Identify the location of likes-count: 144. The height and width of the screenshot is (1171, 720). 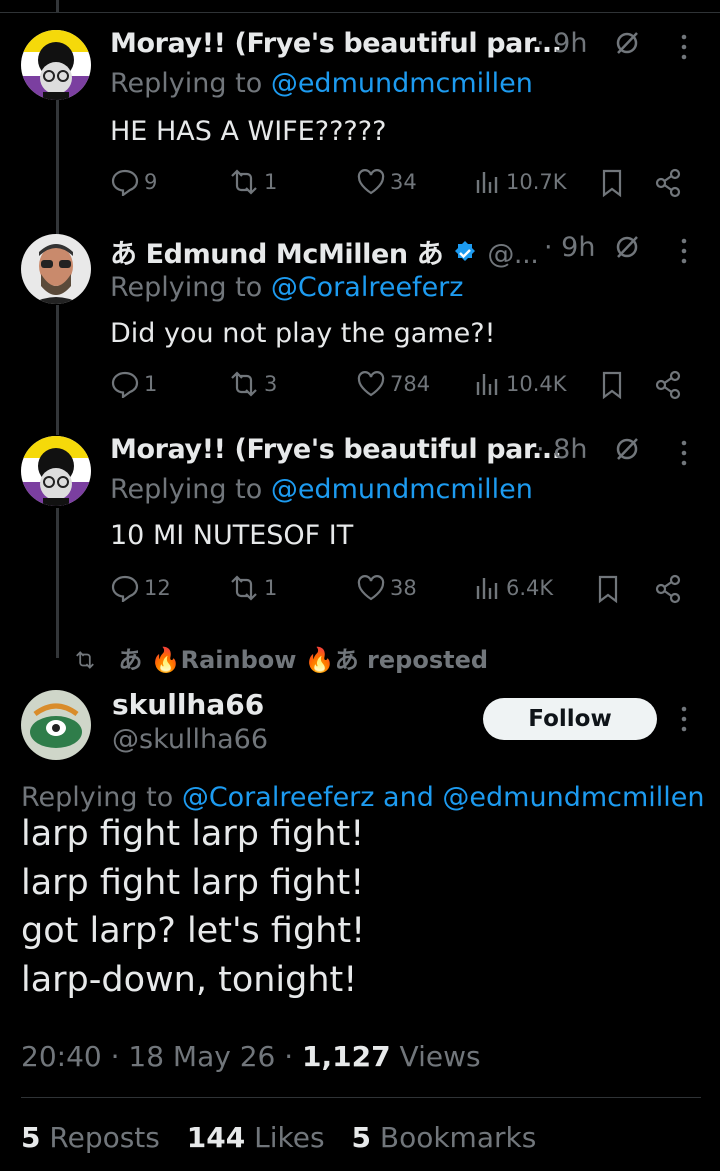
(216, 1137).